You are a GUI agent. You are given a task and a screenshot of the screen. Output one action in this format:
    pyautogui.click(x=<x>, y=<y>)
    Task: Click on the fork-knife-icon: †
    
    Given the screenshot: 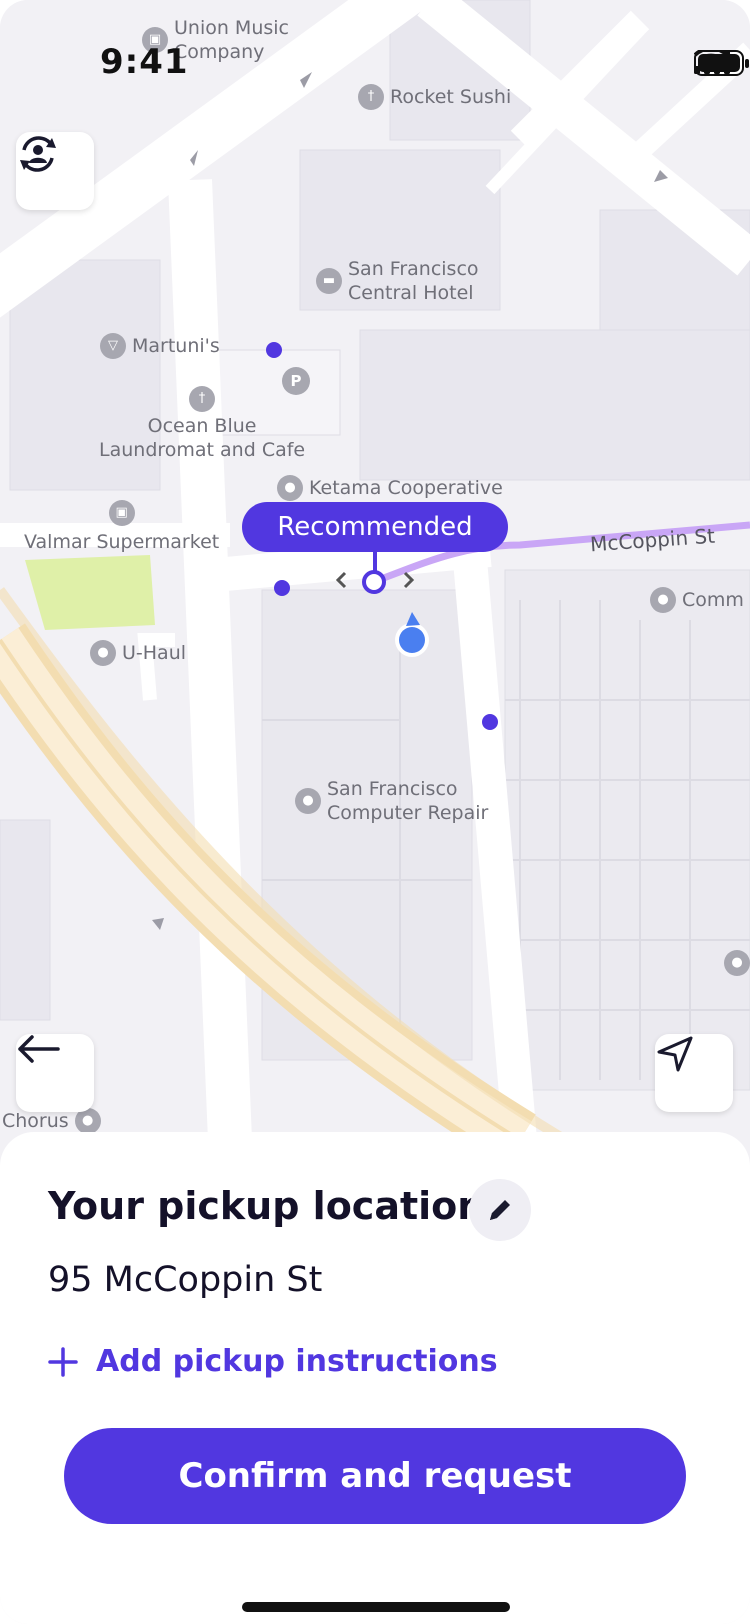 What is the action you would take?
    pyautogui.click(x=202, y=399)
    